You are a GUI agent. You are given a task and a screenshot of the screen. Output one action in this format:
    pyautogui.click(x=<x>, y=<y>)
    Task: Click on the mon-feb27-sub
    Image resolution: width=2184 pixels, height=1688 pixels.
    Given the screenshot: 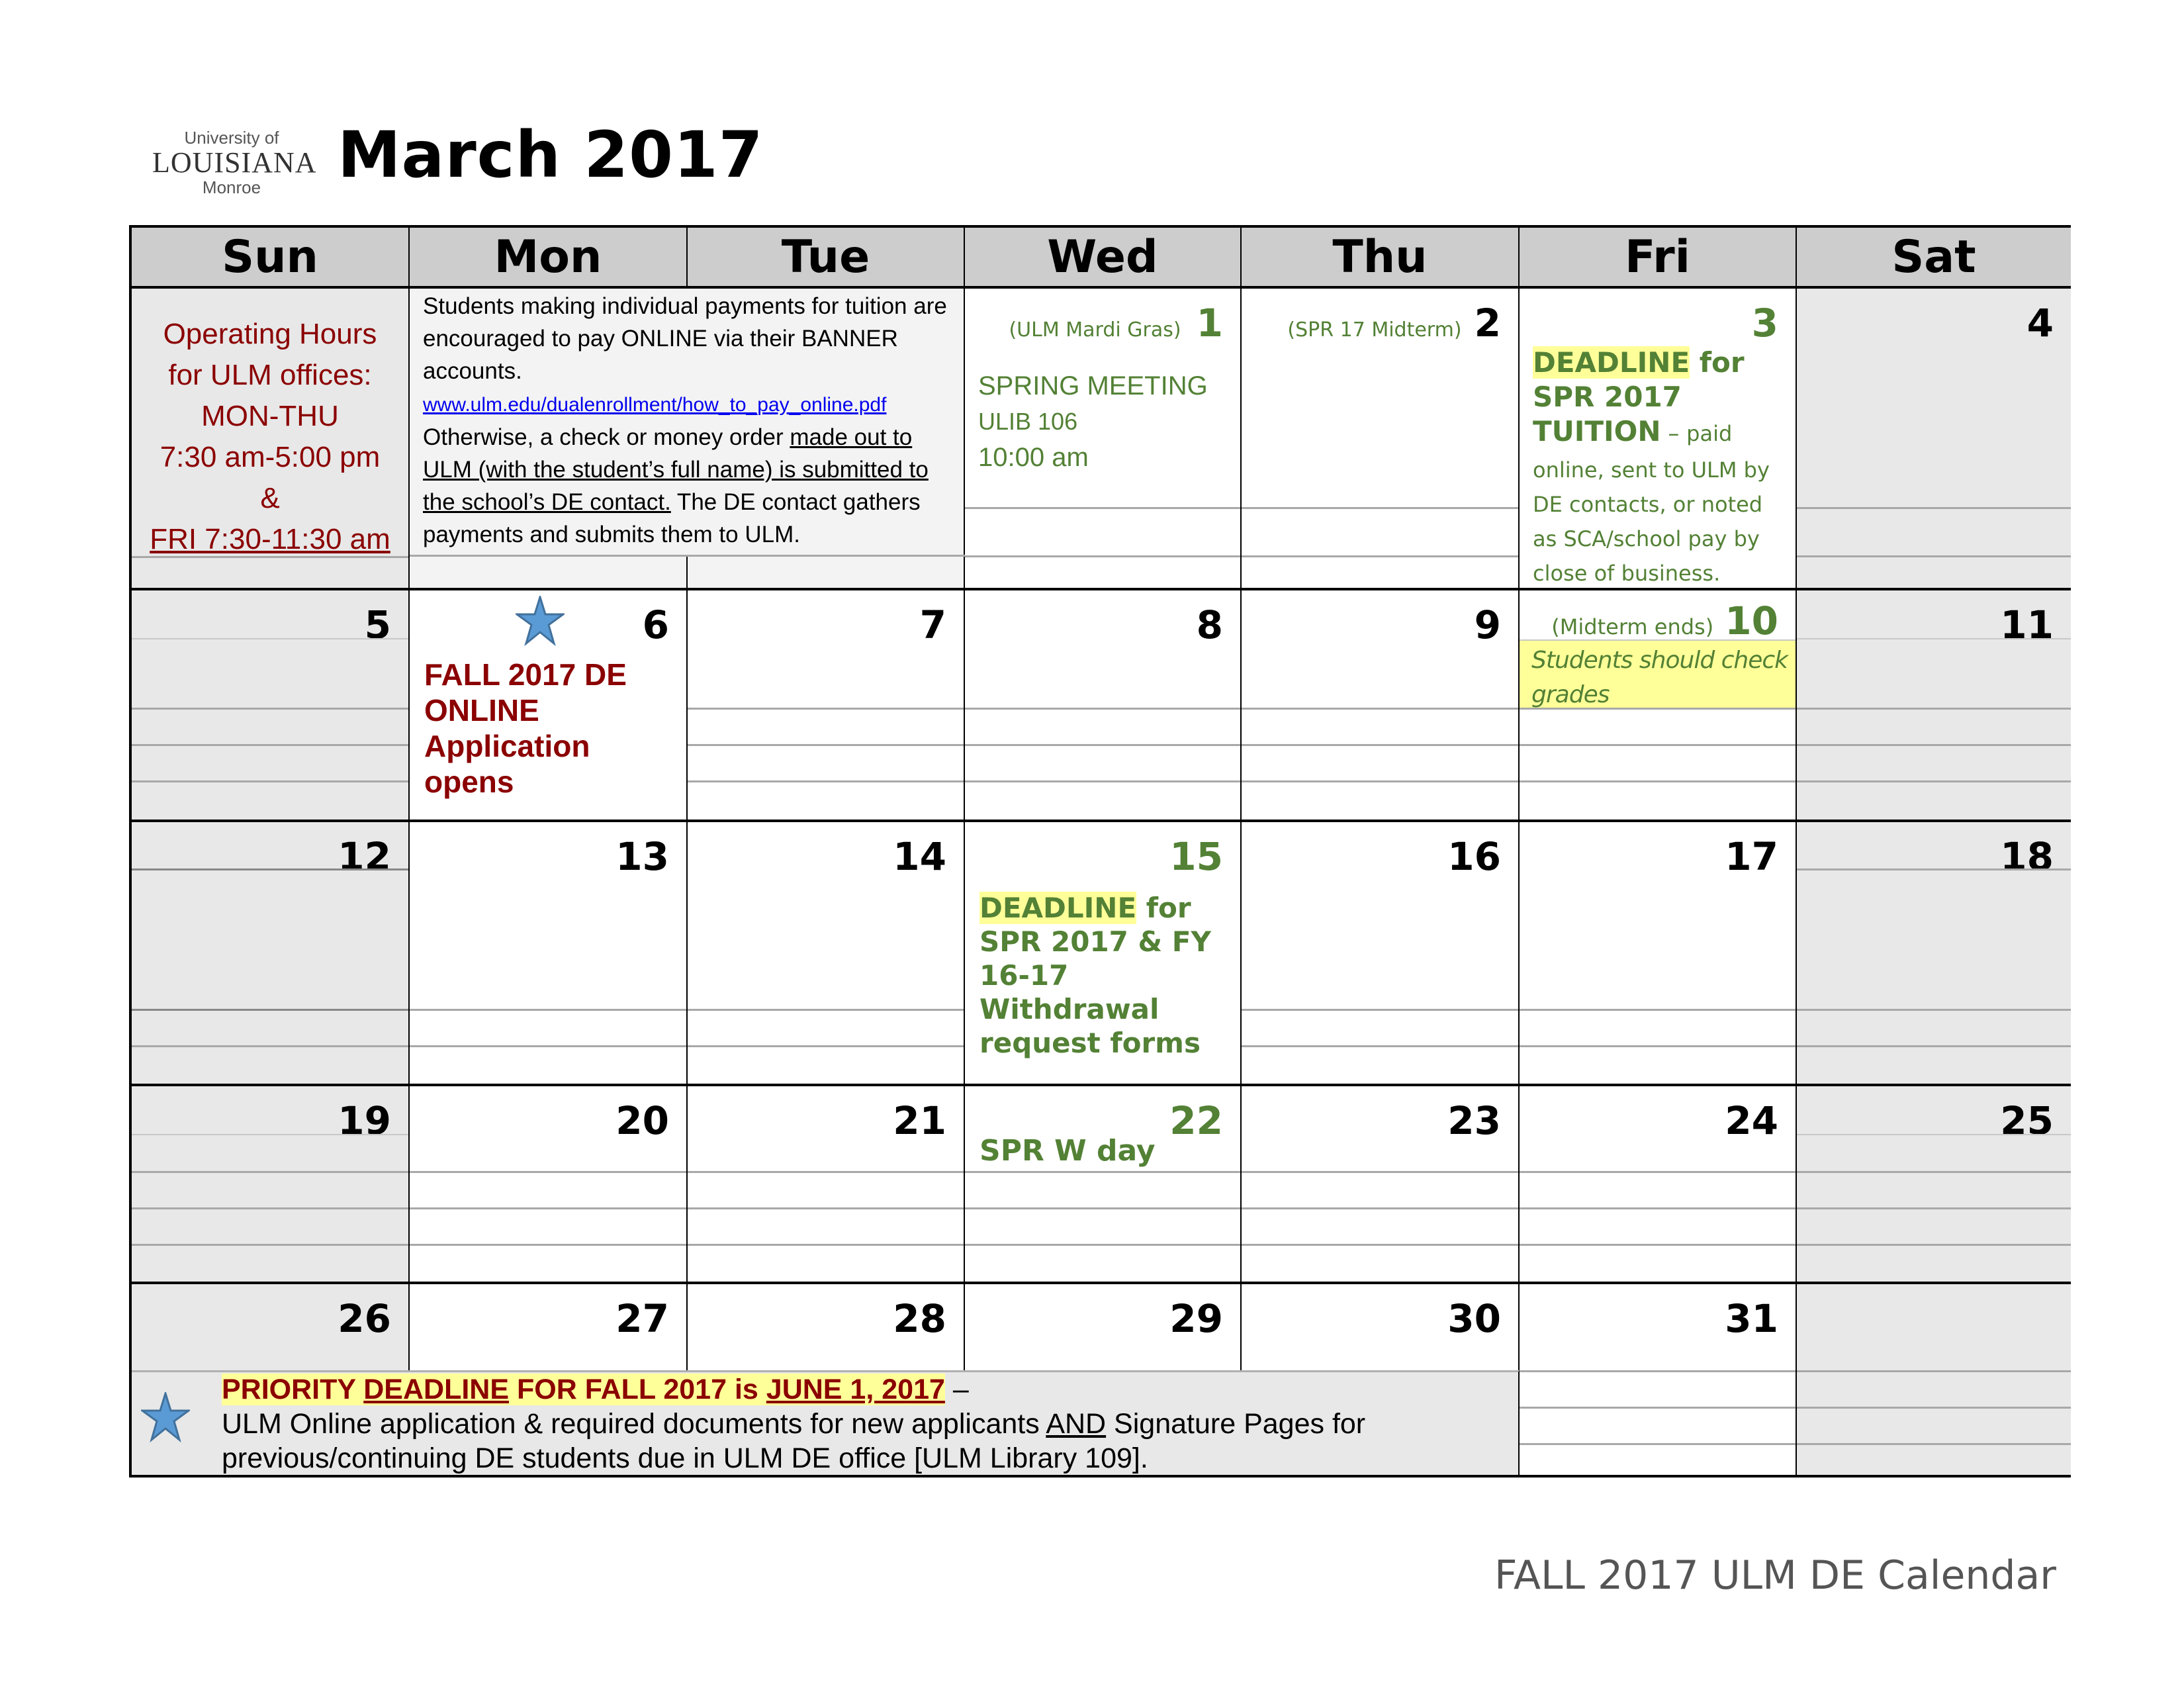 What is the action you would take?
    pyautogui.click(x=549, y=573)
    